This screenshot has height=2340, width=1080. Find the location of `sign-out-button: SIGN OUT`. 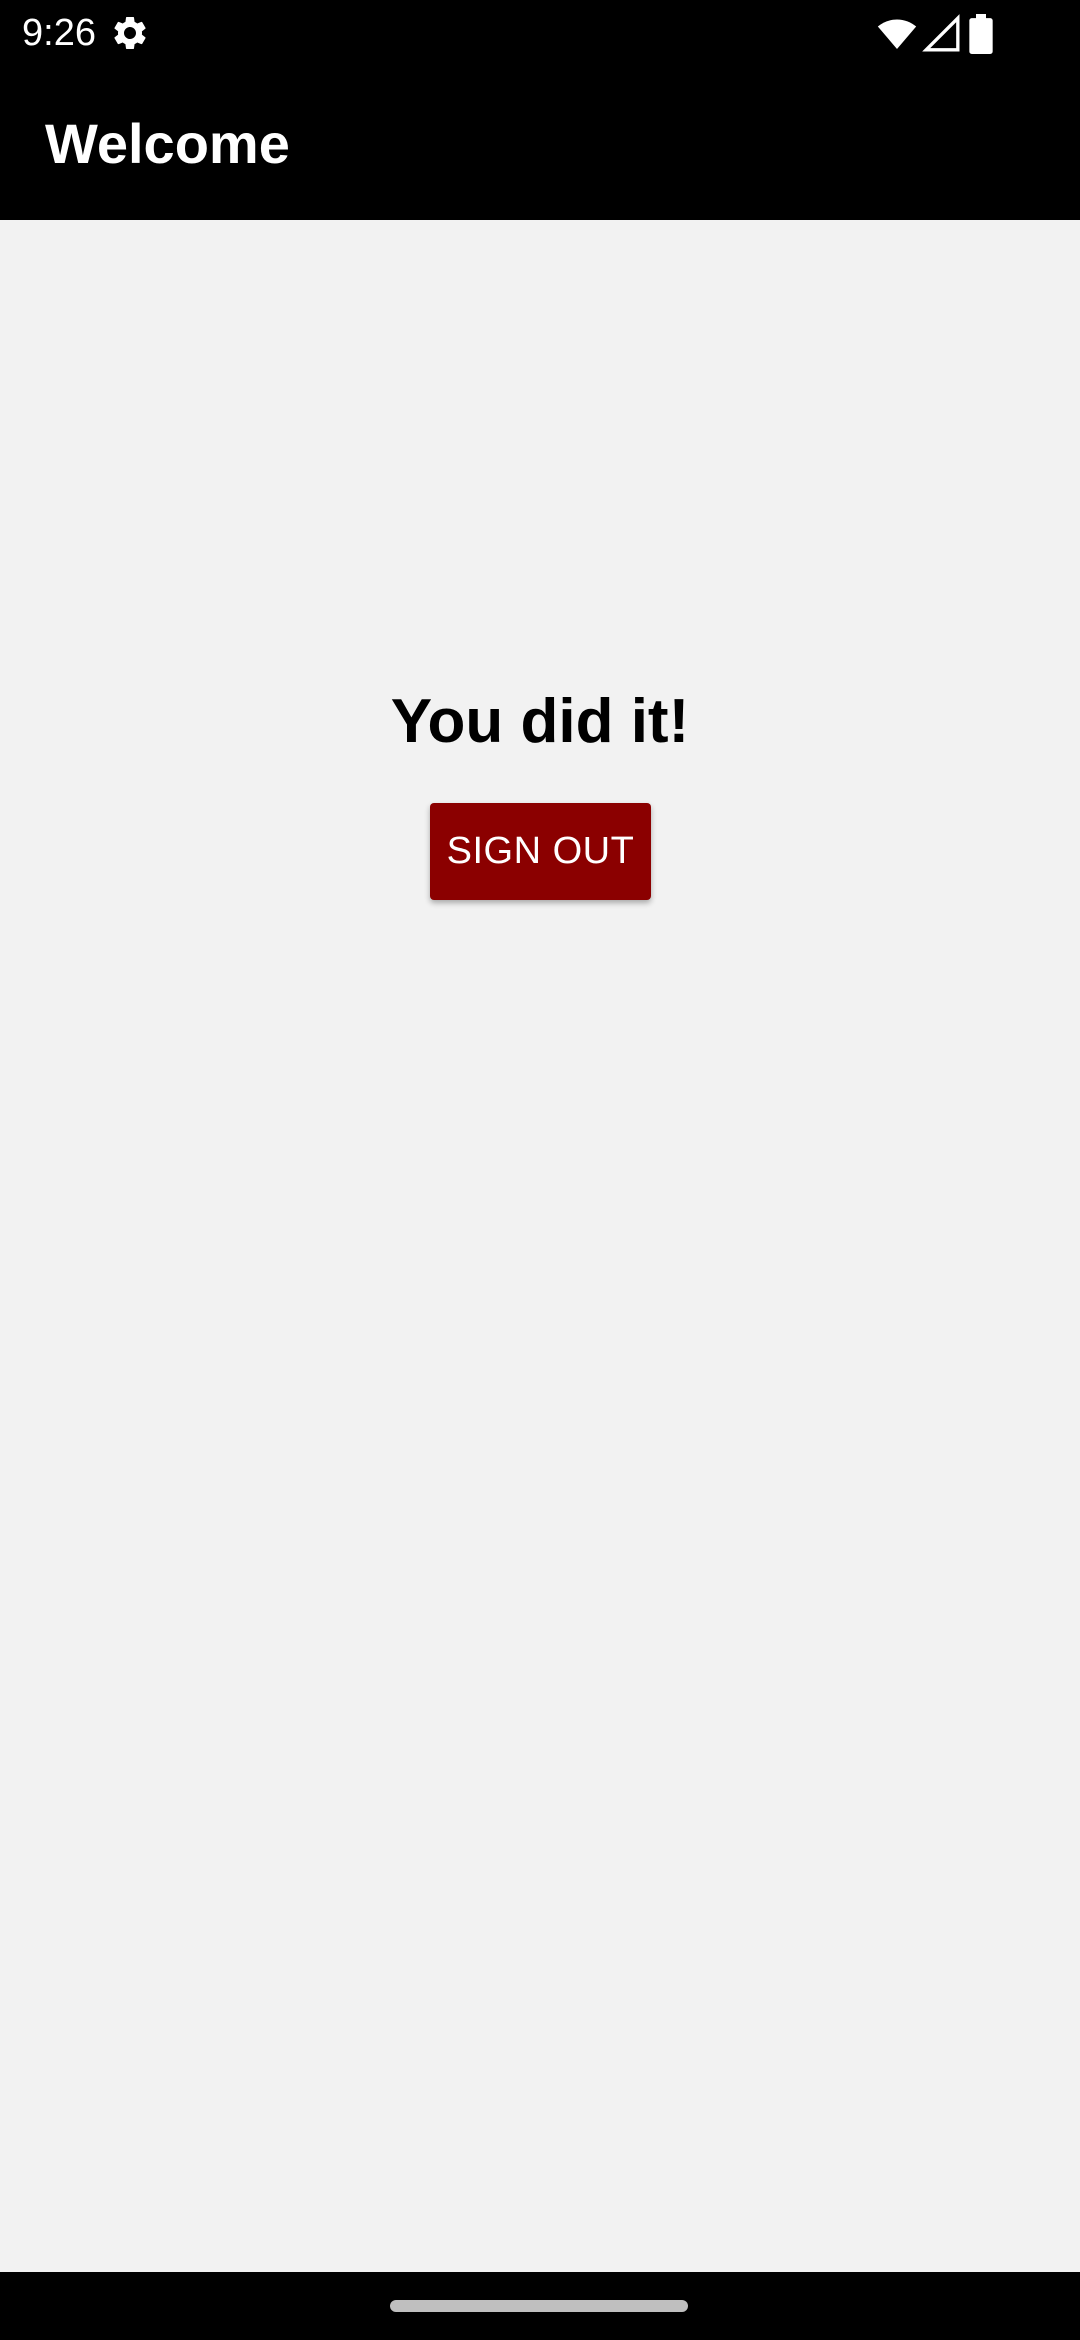

sign-out-button: SIGN OUT is located at coordinates (540, 851).